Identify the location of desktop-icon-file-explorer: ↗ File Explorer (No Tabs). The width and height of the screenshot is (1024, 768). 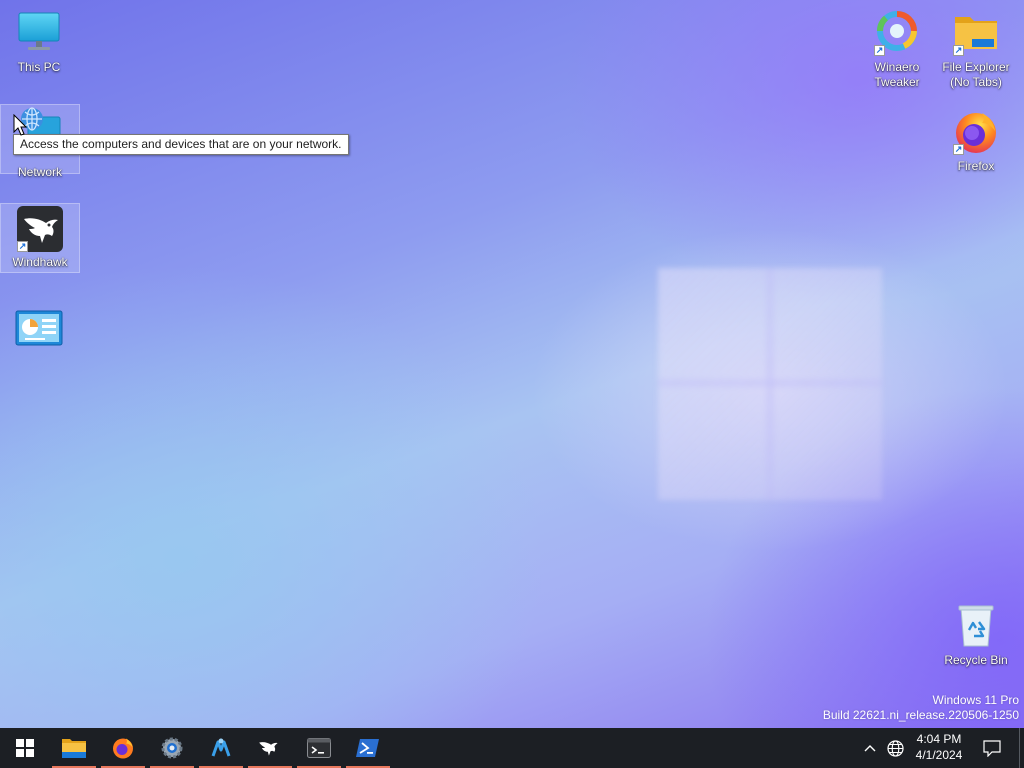
(976, 47).